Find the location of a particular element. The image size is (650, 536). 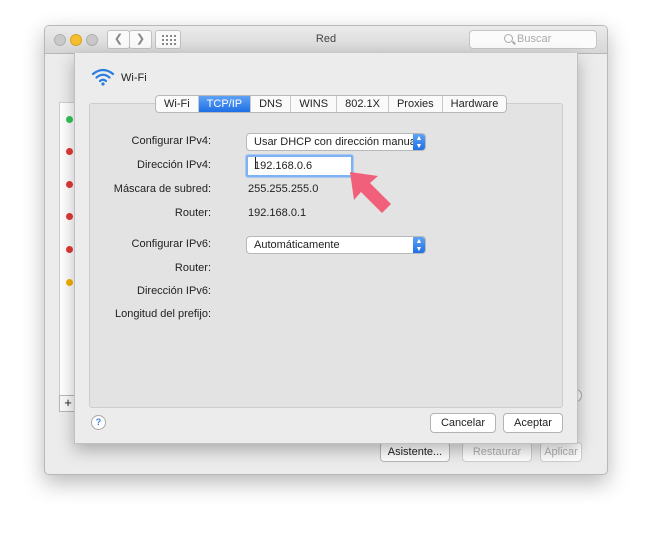

ipv4-address-label: Dirección IPv4: is located at coordinates (174, 165).